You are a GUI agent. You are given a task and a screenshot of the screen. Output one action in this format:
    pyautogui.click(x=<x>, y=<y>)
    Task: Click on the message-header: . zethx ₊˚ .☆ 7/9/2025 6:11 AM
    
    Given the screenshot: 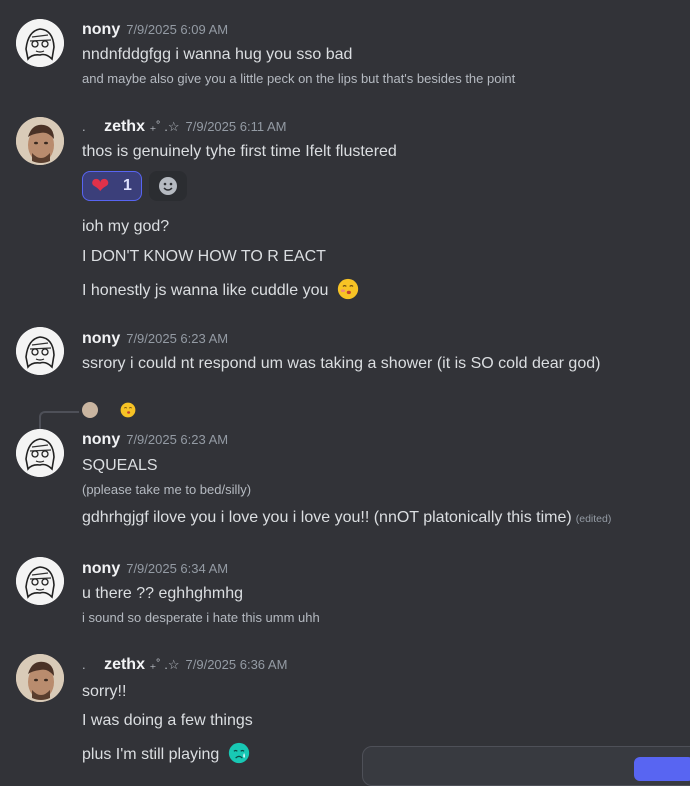 What is the action you would take?
    pyautogui.click(x=184, y=128)
    